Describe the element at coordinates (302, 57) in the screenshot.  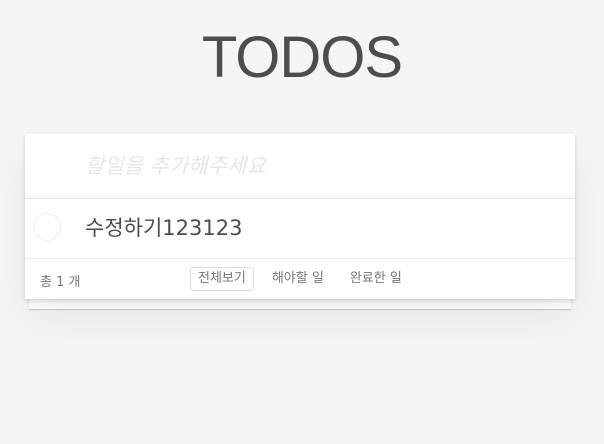
I see `page-title: TODOS` at that location.